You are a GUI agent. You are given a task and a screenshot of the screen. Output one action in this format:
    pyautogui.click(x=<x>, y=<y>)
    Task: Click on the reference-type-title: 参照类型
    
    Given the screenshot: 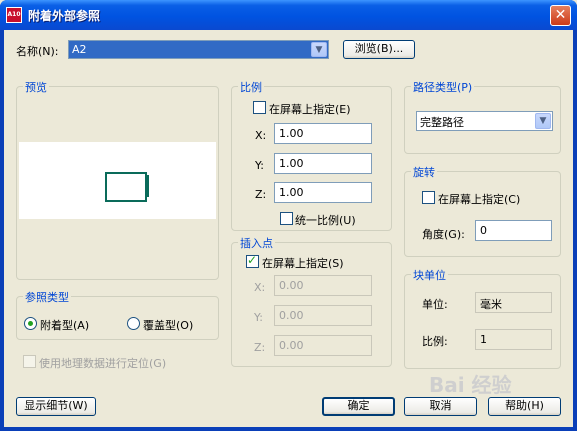 What is the action you would take?
    pyautogui.click(x=47, y=297)
    